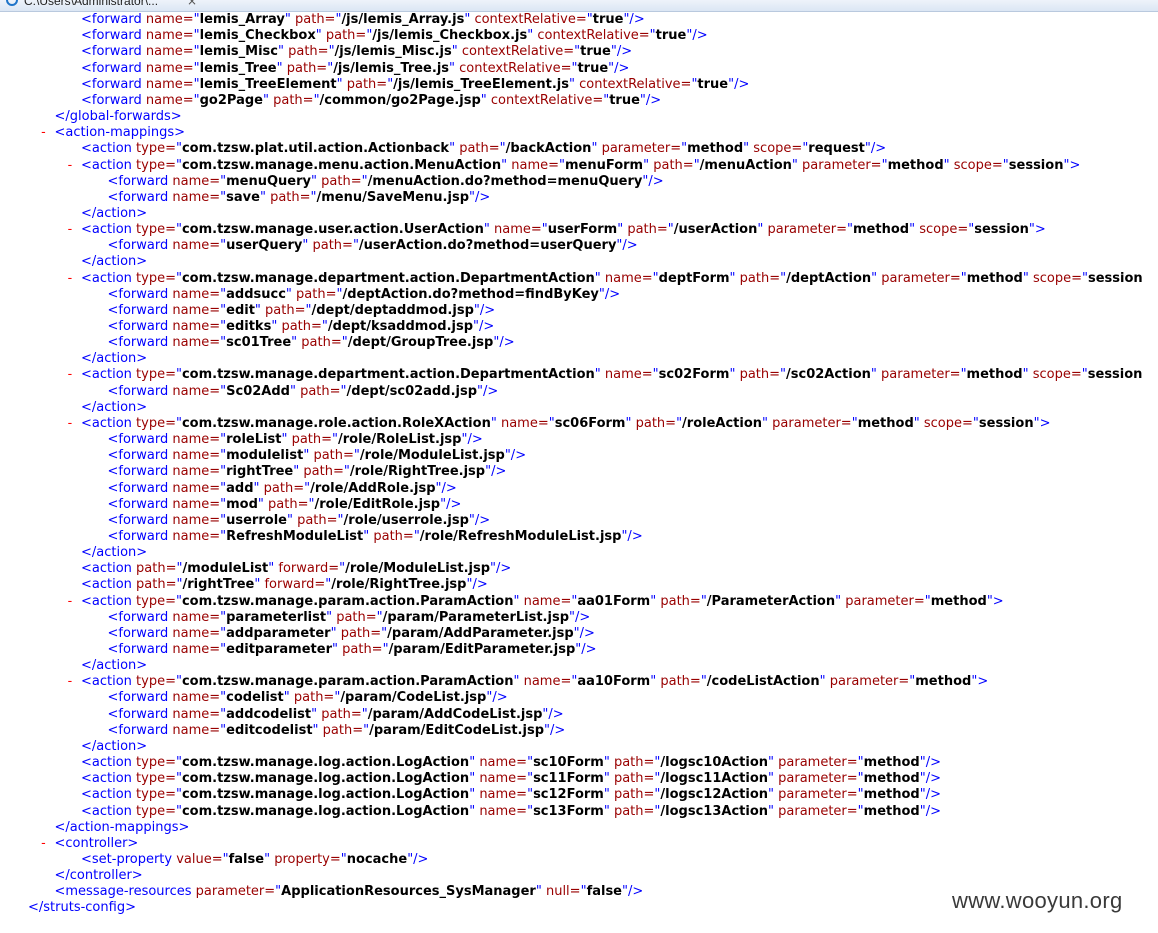 The height and width of the screenshot is (933, 1158). Describe the element at coordinates (97, 844) in the screenshot. I see `xml-line: <controller>` at that location.